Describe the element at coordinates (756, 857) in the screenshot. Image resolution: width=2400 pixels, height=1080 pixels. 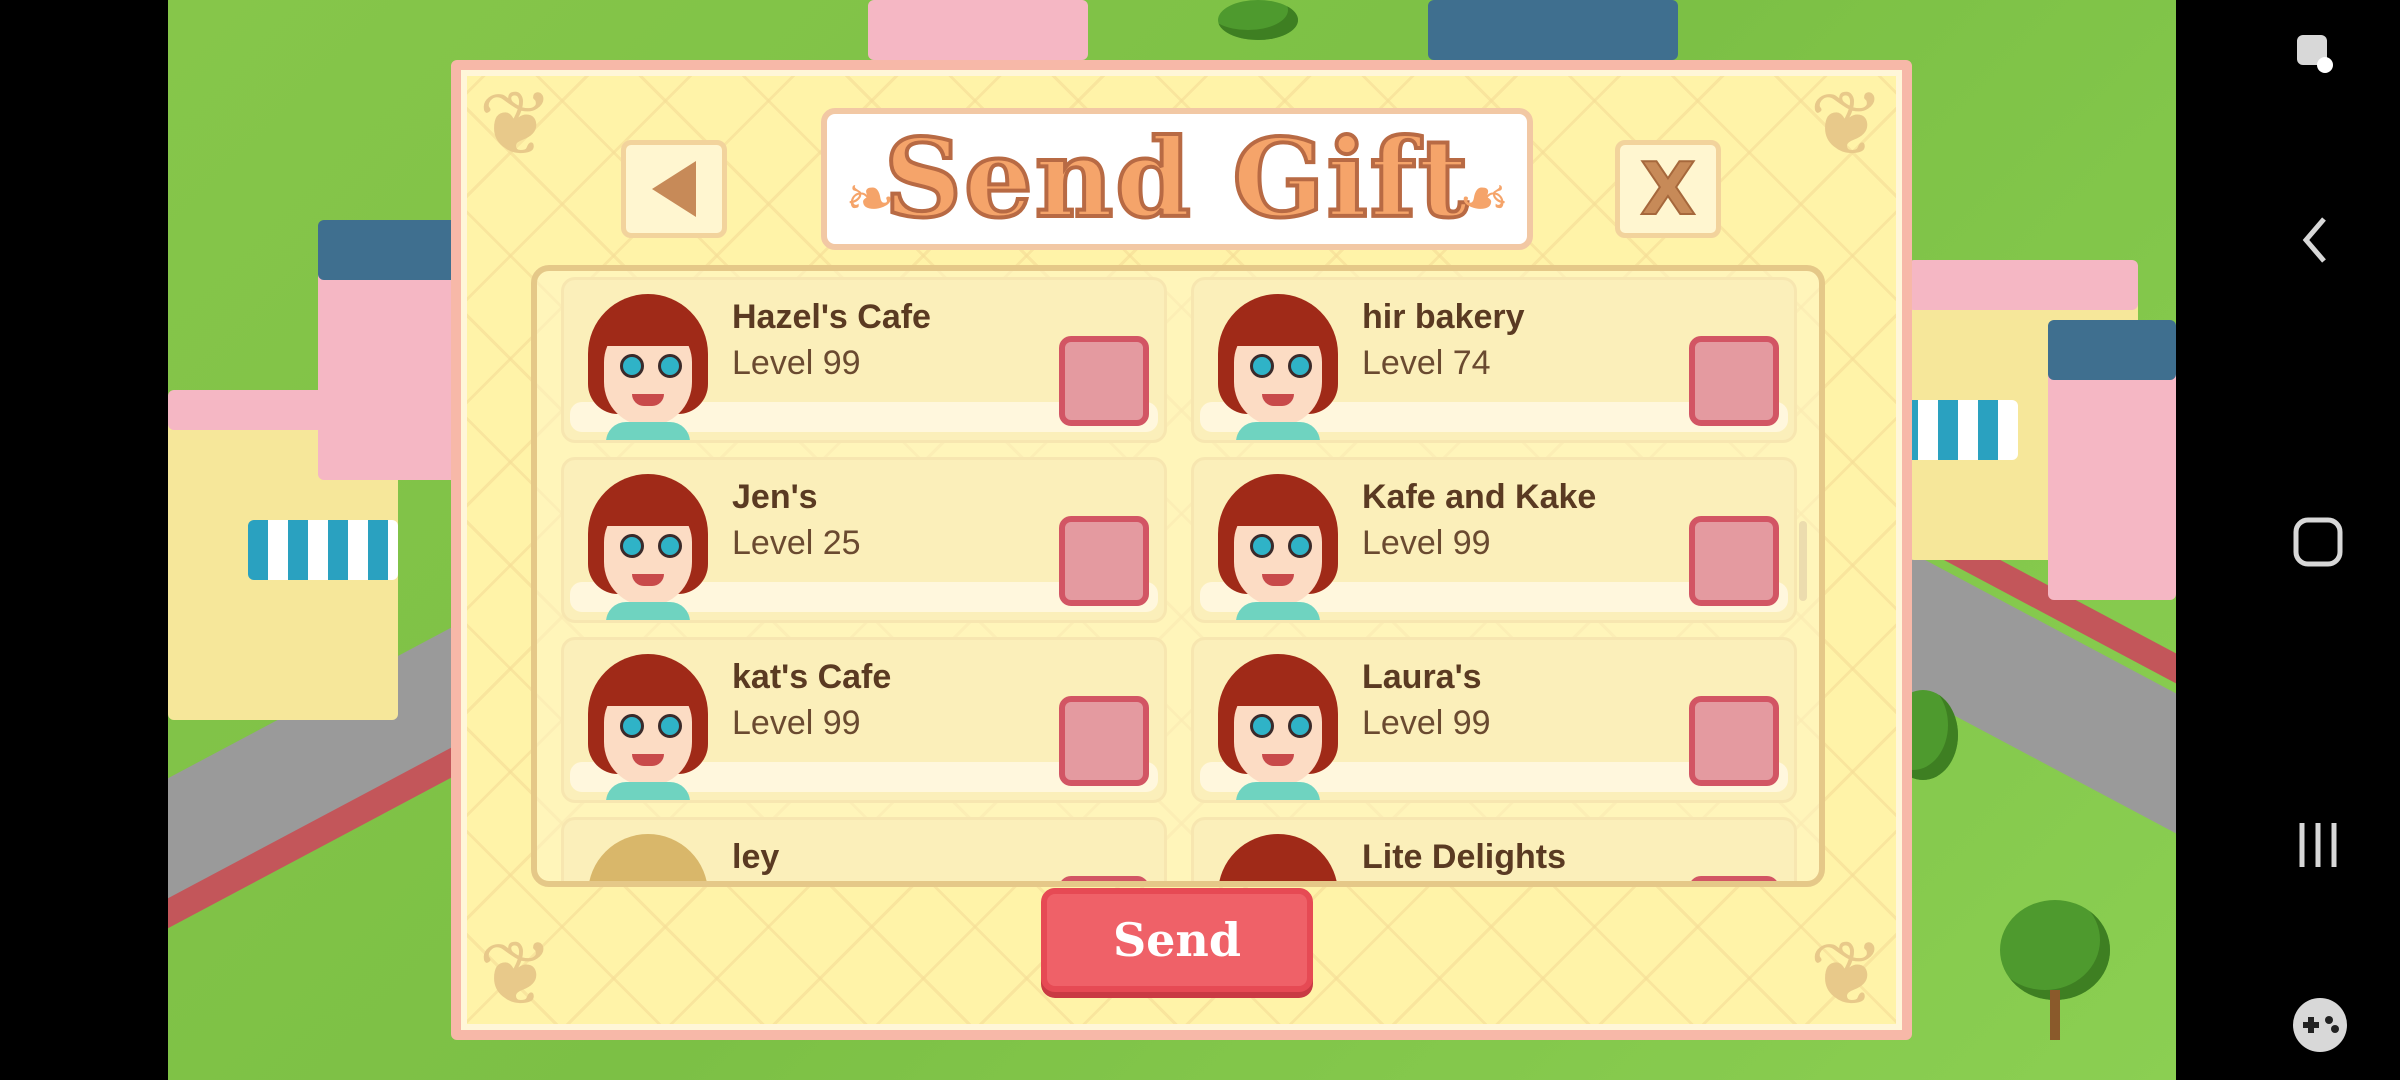
I see `friend-name: ley` at that location.